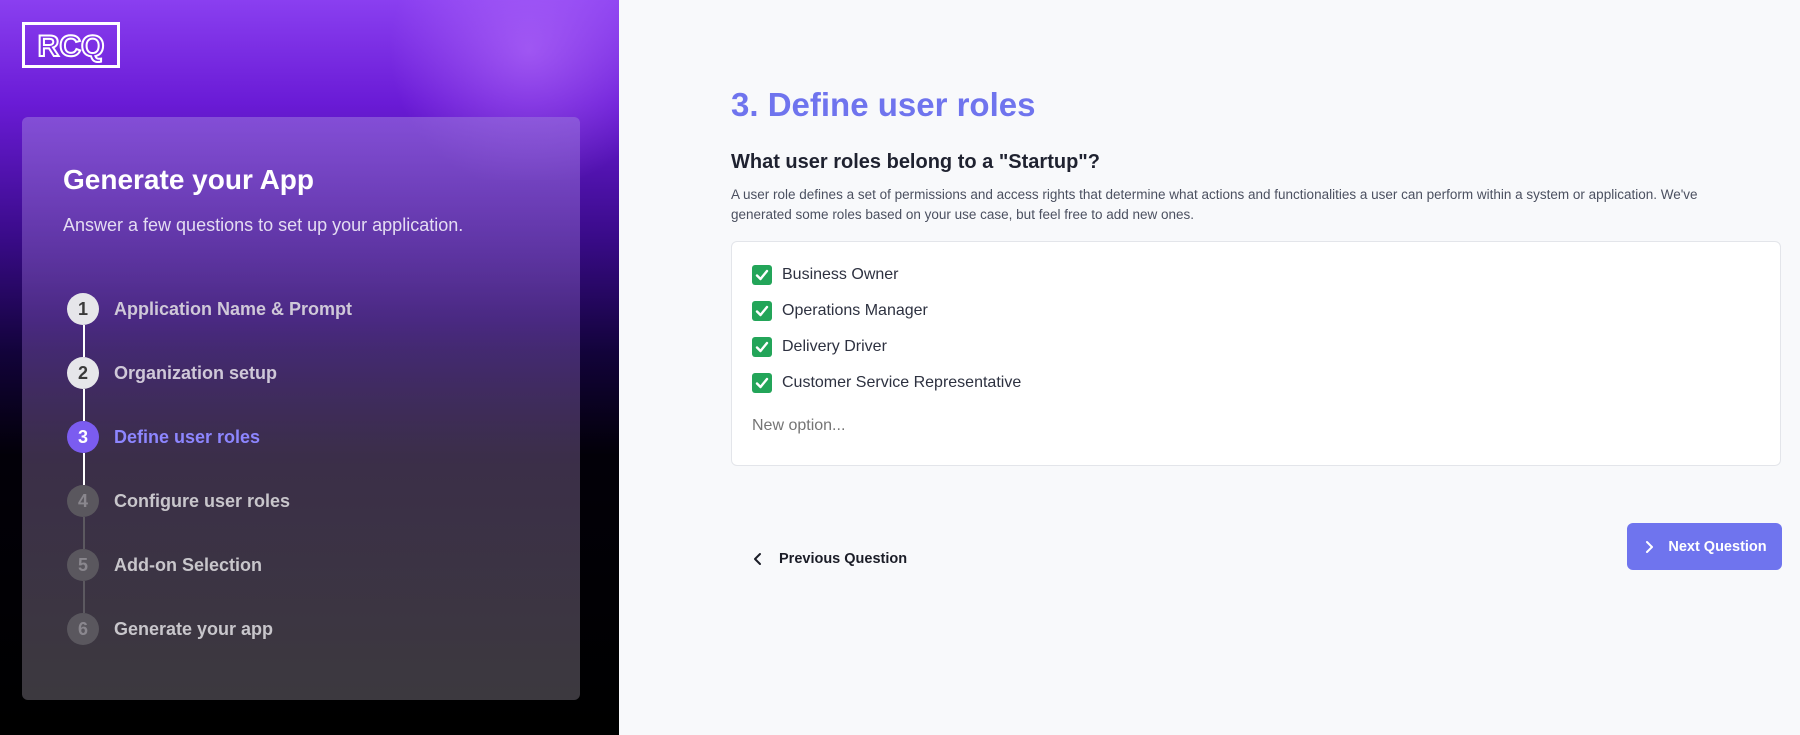 This screenshot has width=1800, height=735. I want to click on role-option-customer-service-representative: Customer Service Representative, so click(886, 383).